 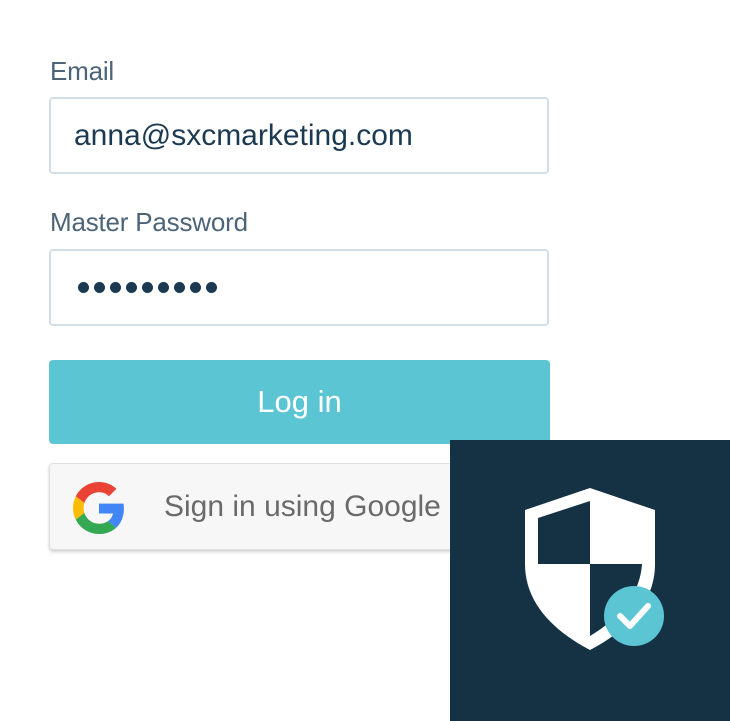 What do you see at coordinates (243, 135) in the screenshot?
I see `email-value: anna@sxcmarketing.com` at bounding box center [243, 135].